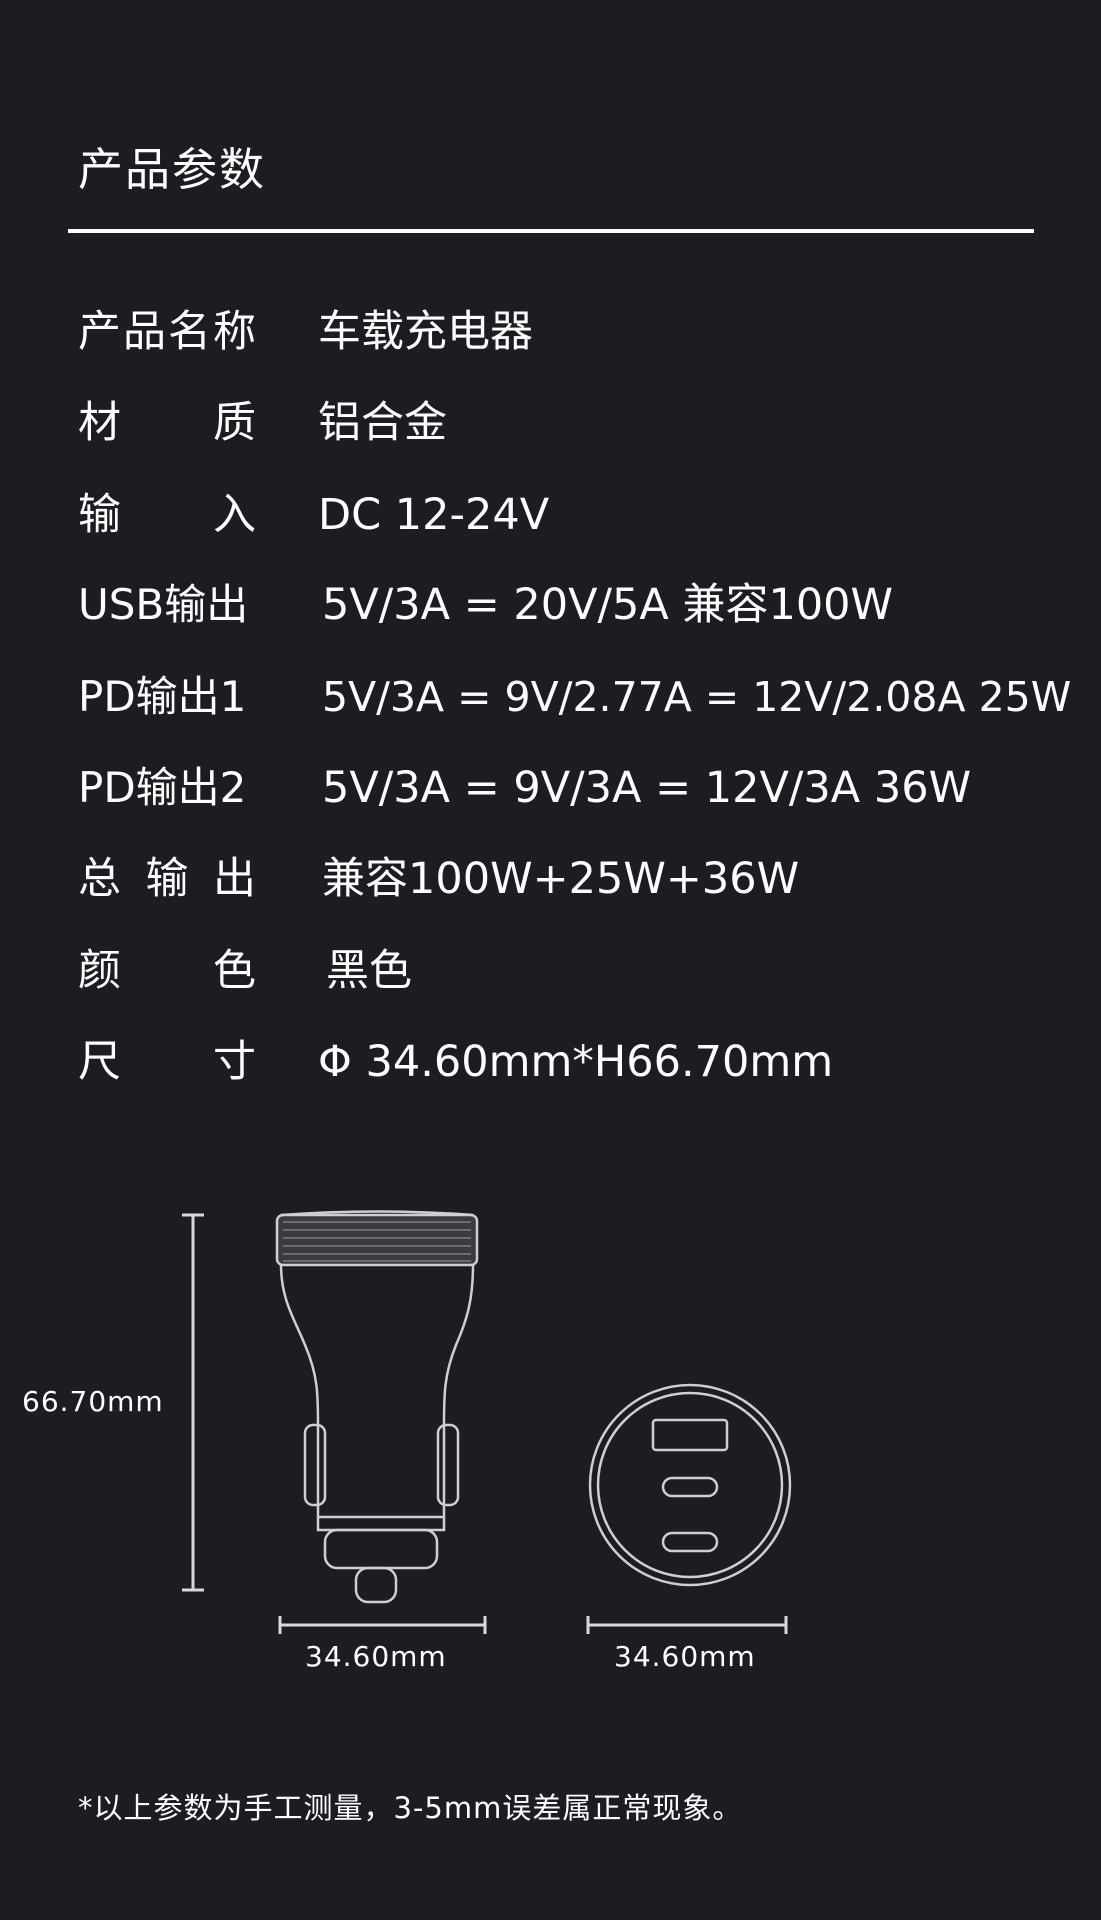 Image resolution: width=1101 pixels, height=1920 pixels. What do you see at coordinates (99, 1062) in the screenshot?
I see `label-char: 尺` at bounding box center [99, 1062].